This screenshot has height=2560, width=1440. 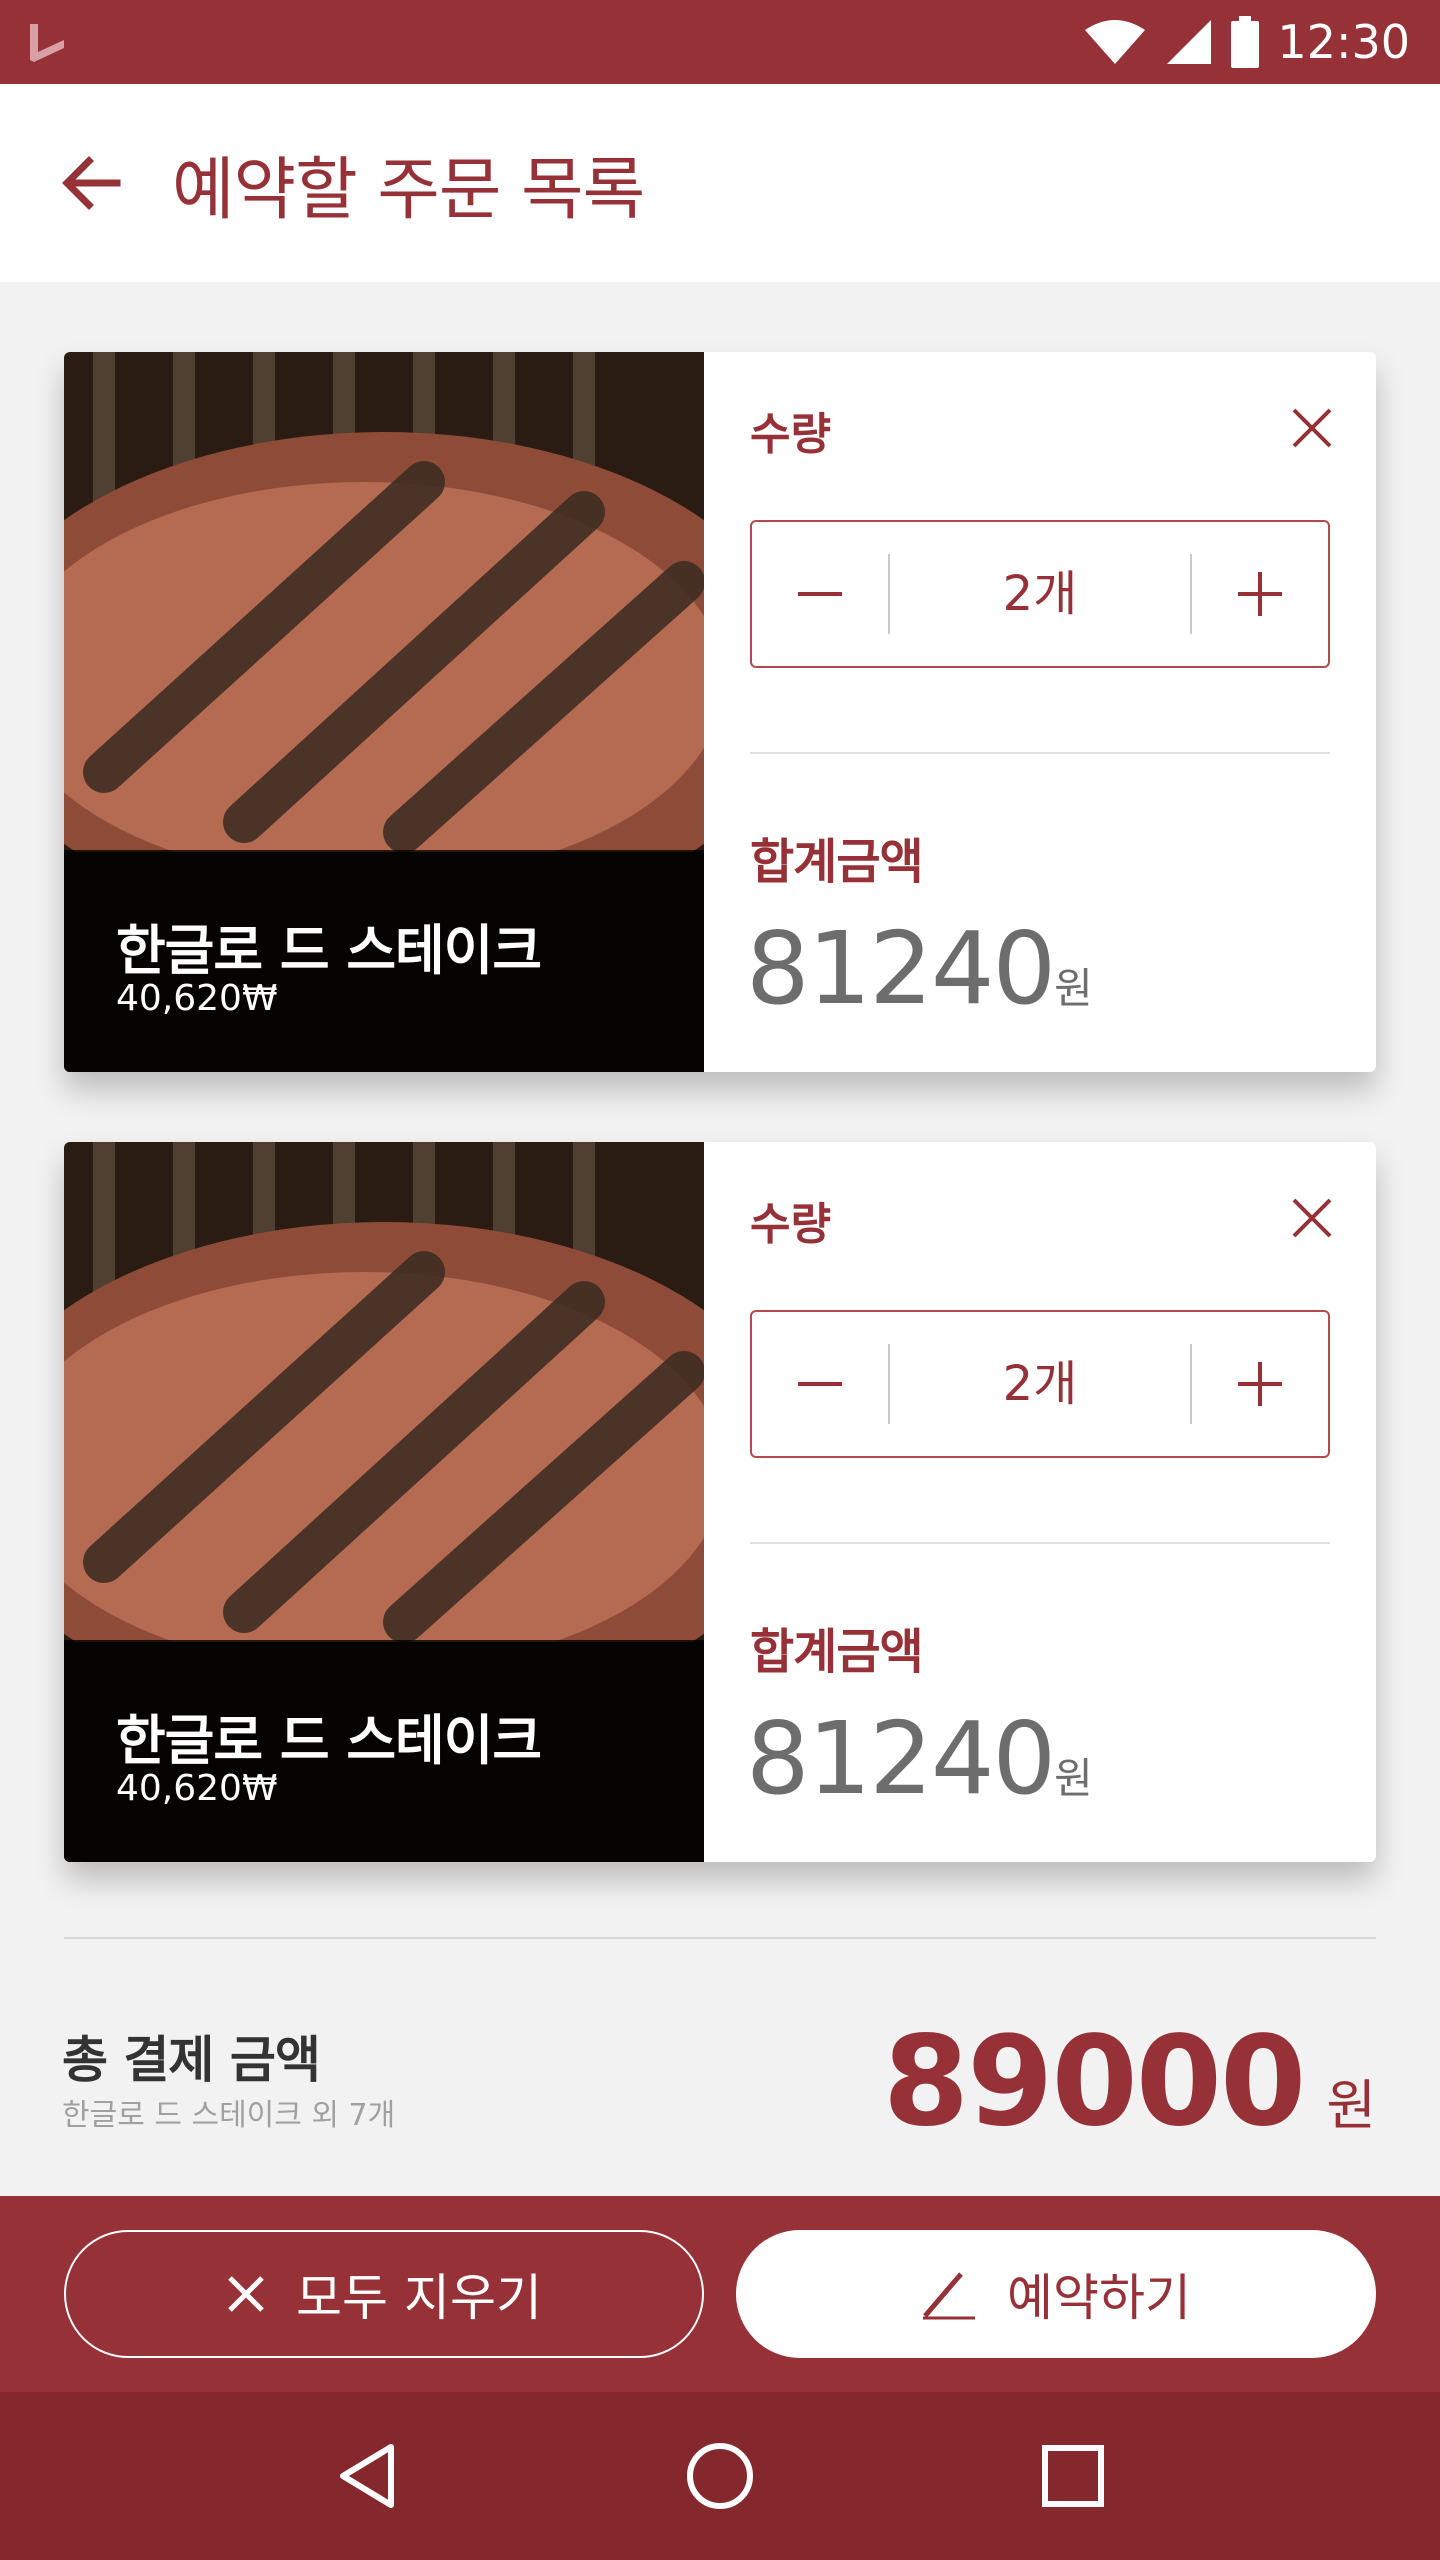 I want to click on nav-home-button, so click(x=720, y=2476).